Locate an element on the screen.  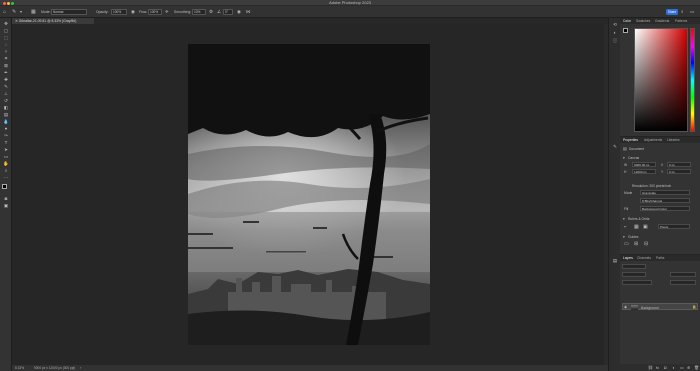
path-selection-tool-icon: ➤ is located at coordinates (6, 149).